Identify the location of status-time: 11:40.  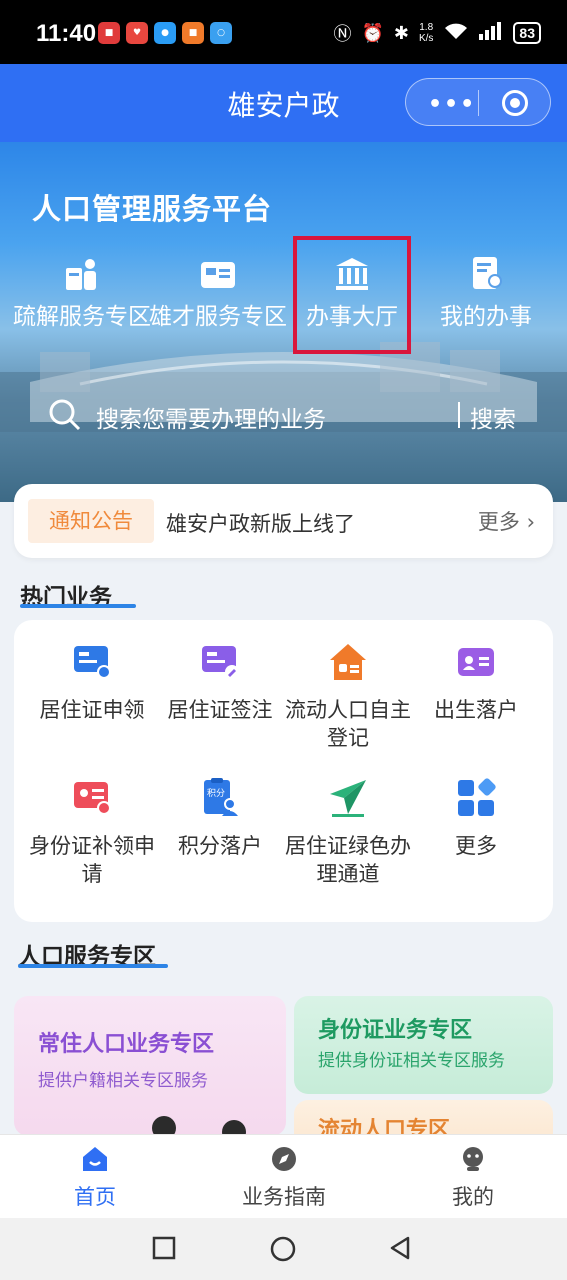
(66, 33).